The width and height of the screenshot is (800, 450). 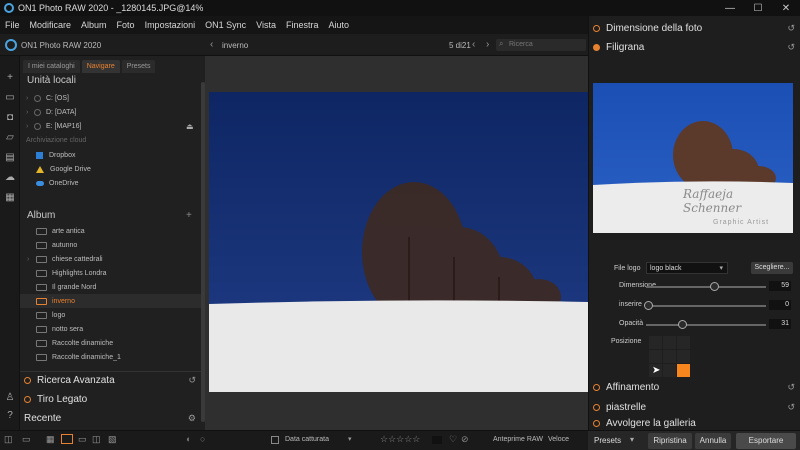 What do you see at coordinates (111, 301) in the screenshot?
I see `album-item-selected: inverno` at bounding box center [111, 301].